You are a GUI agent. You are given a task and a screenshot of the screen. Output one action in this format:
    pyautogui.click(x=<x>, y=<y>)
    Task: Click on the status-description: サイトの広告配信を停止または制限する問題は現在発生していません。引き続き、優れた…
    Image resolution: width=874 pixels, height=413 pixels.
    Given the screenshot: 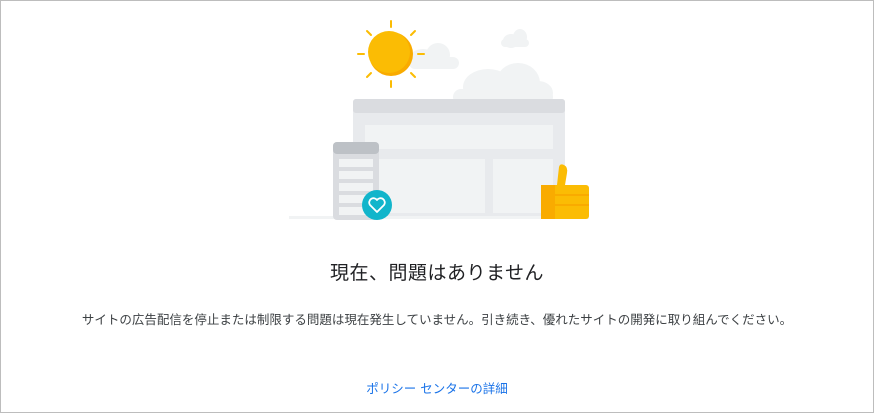 What is the action you would take?
    pyautogui.click(x=437, y=319)
    